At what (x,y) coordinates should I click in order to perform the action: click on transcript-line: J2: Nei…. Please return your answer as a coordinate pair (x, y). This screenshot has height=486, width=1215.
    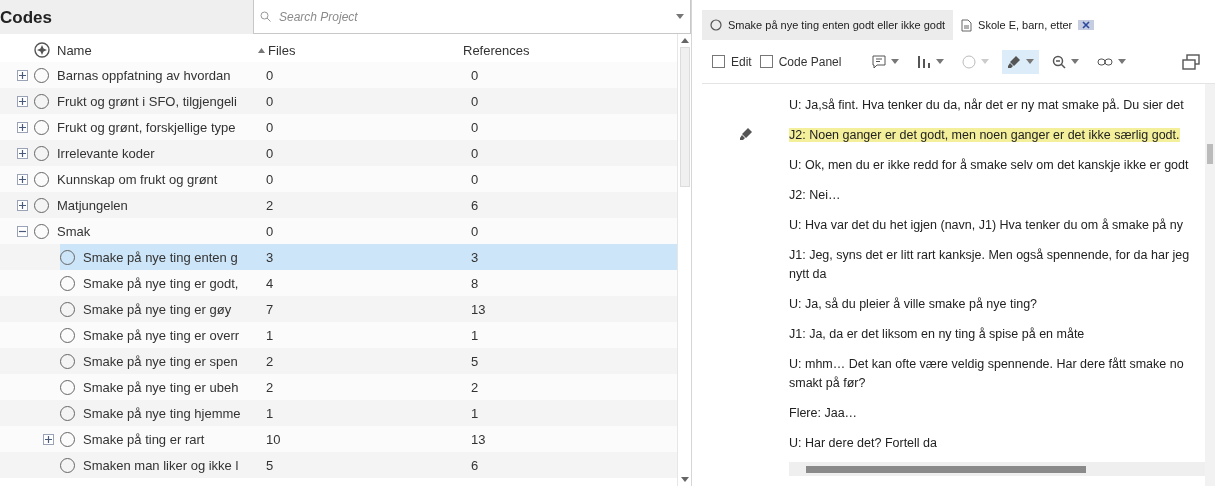
    Looking at the image, I should click on (815, 195).